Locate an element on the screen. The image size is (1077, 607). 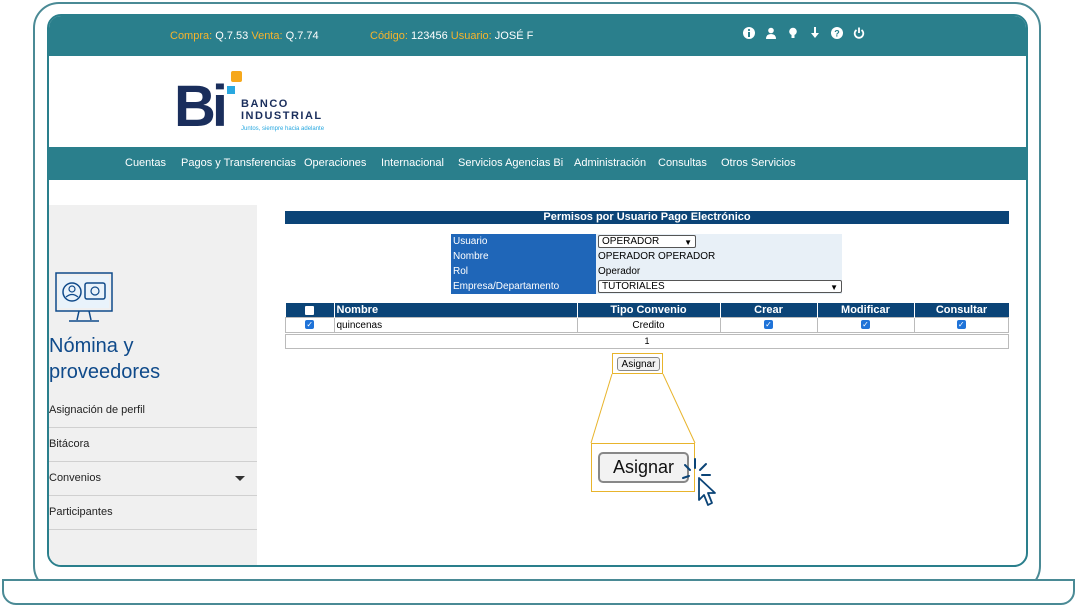
lightbulb-icon is located at coordinates (793, 34).